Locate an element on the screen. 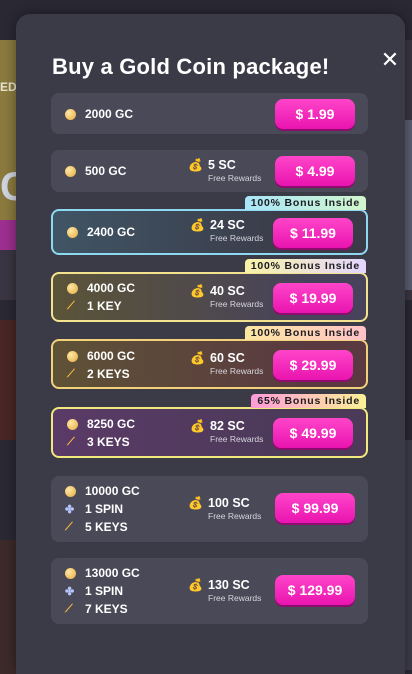 The image size is (412, 674). package-sc-amount: 40 SC is located at coordinates (227, 291).